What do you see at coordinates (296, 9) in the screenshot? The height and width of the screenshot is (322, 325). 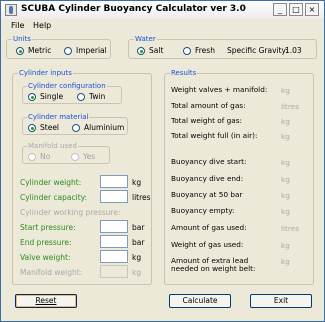 I see `maximize-icon: □` at bounding box center [296, 9].